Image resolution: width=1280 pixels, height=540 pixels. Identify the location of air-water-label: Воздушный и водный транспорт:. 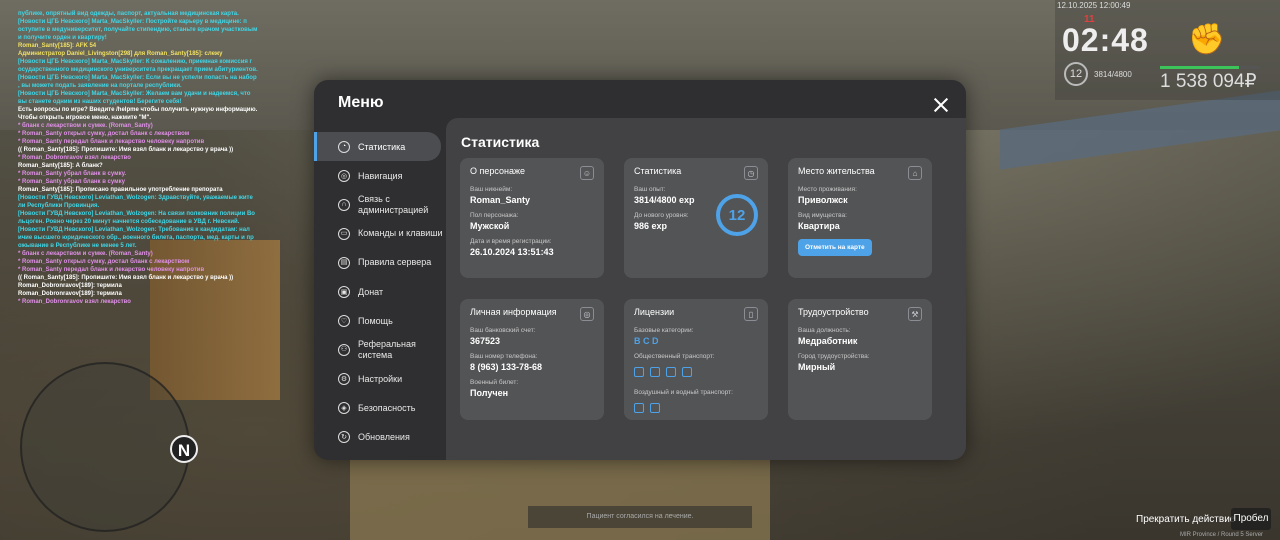
(683, 392).